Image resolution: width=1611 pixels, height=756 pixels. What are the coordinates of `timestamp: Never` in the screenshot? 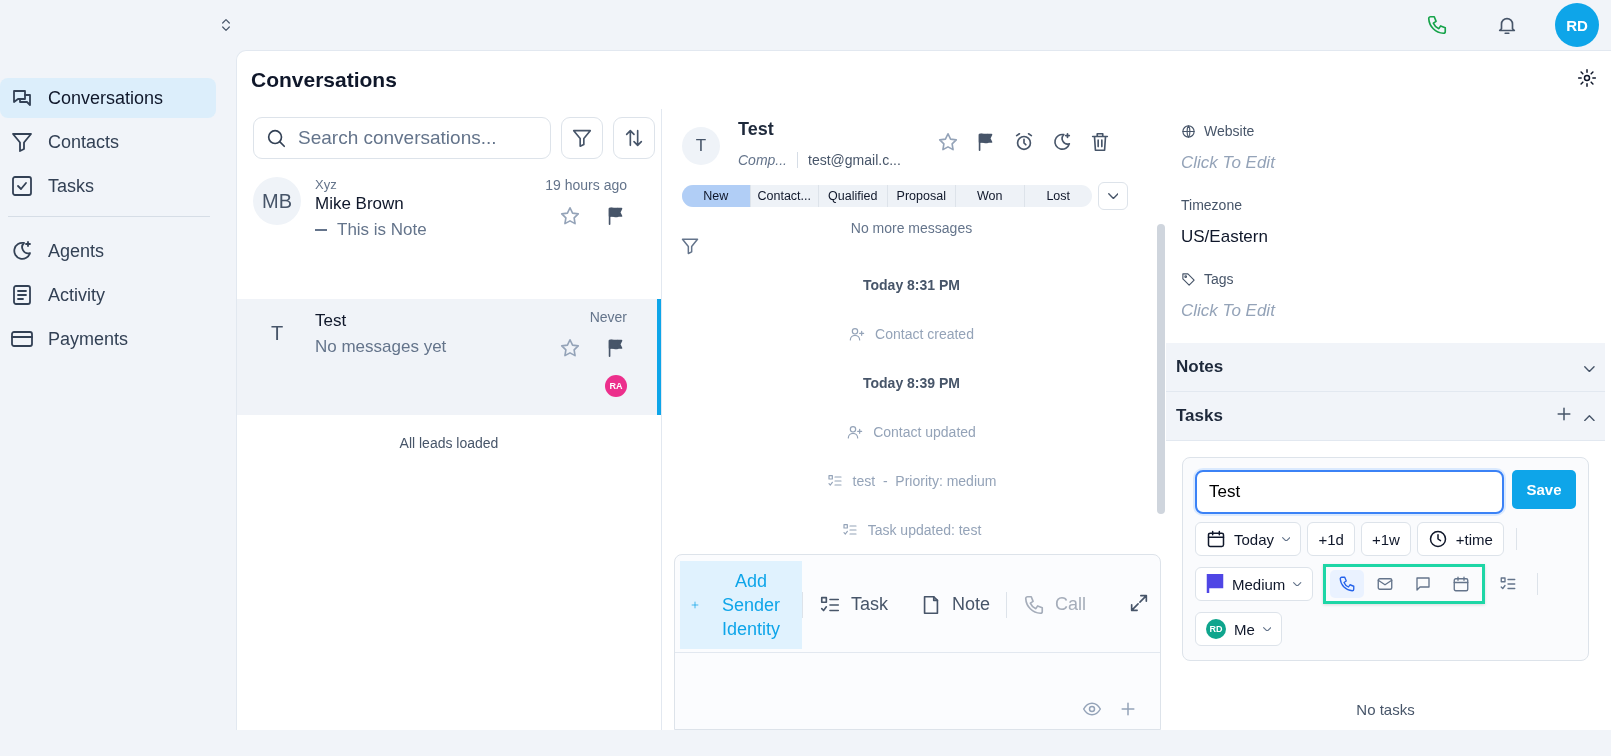 It's located at (608, 317).